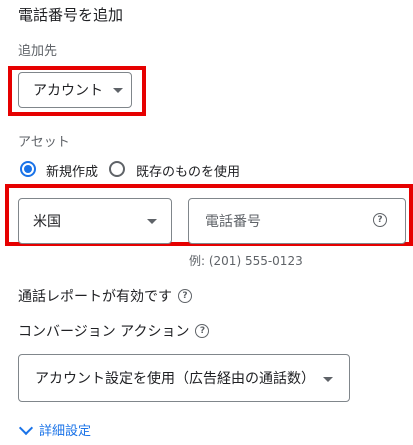  I want to click on asset-label: アセット, so click(44, 142).